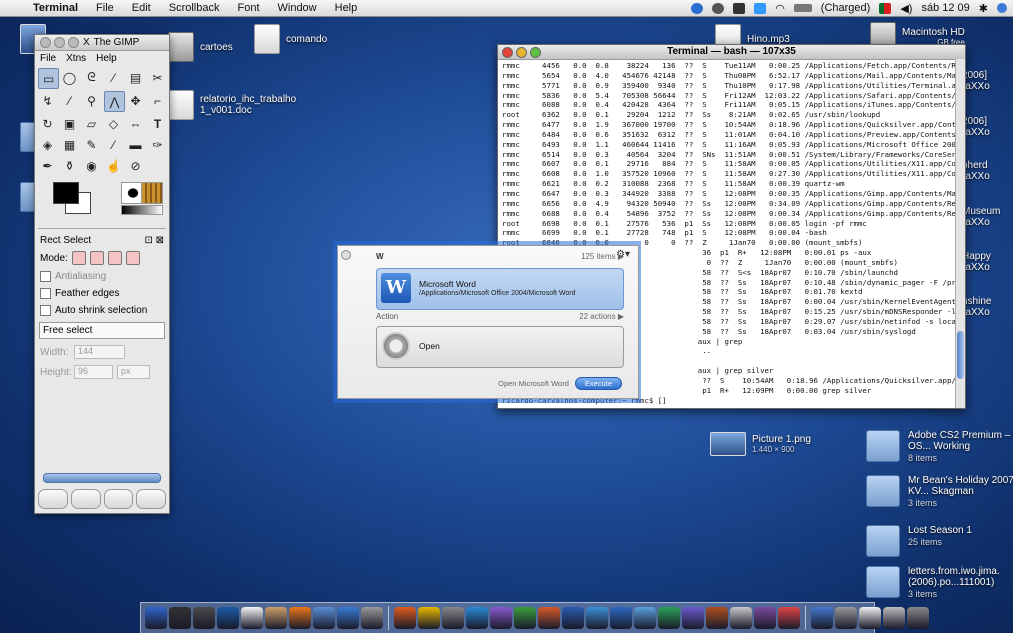 The width and height of the screenshot is (1013, 633). What do you see at coordinates (113, 123) in the screenshot?
I see `perspective-tool-icon: ◇` at bounding box center [113, 123].